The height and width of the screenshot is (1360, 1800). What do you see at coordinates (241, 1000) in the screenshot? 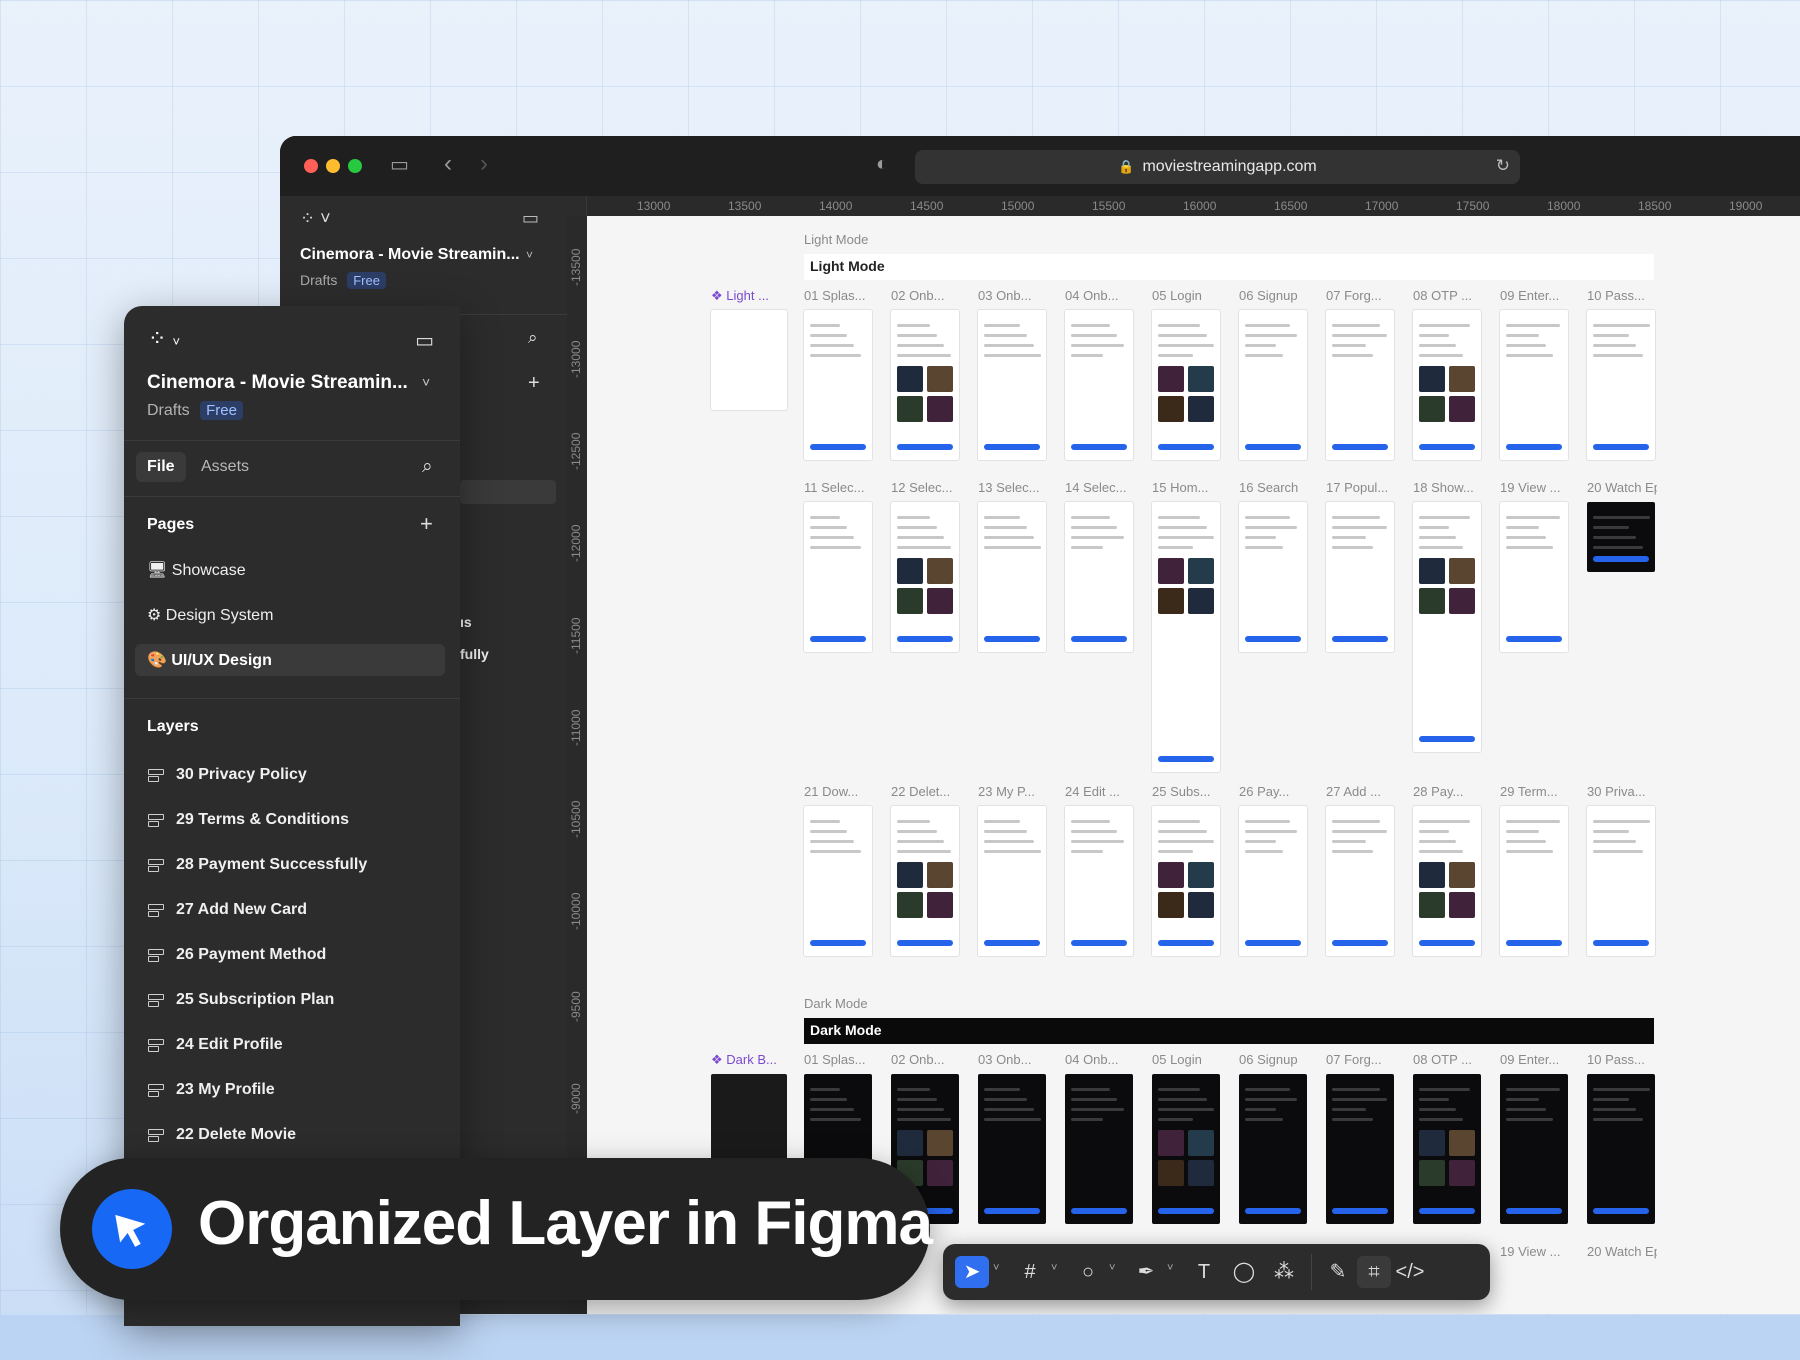
I see `layer-item: 25 Subscription Plan` at bounding box center [241, 1000].